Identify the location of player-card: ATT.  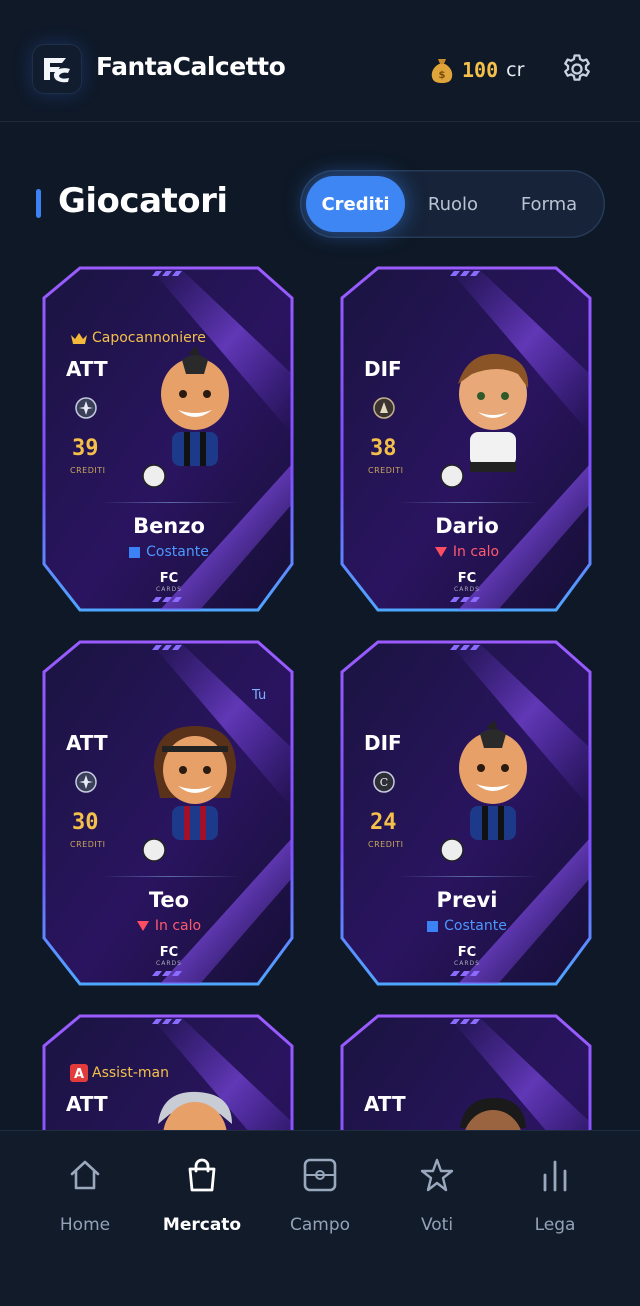
(467, 1071).